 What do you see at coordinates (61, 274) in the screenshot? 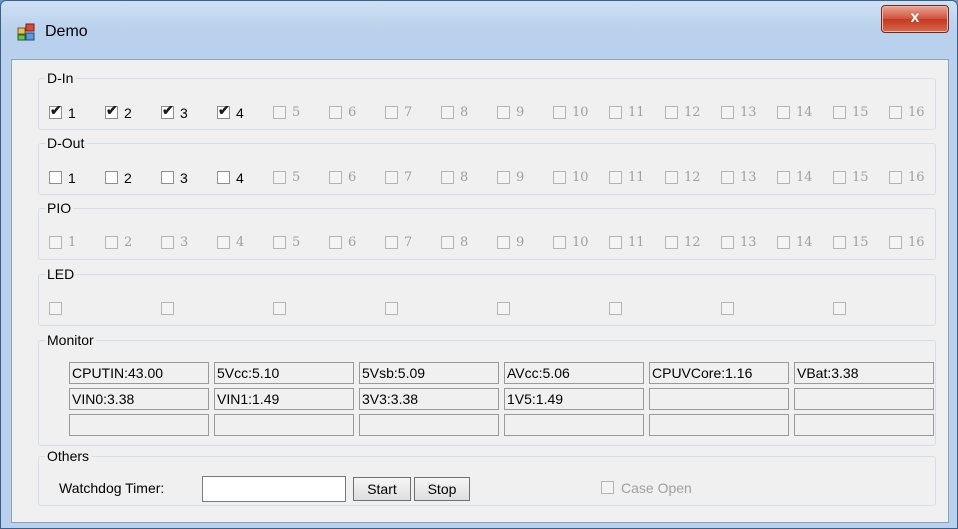
I see `led-legend: LED` at bounding box center [61, 274].